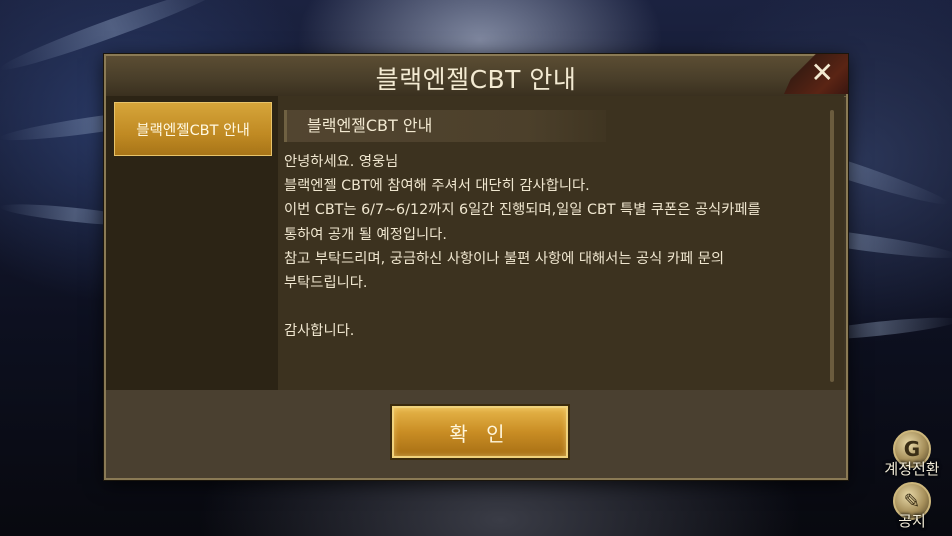 The width and height of the screenshot is (952, 536). I want to click on dialog-footer: 확 인, so click(476, 434).